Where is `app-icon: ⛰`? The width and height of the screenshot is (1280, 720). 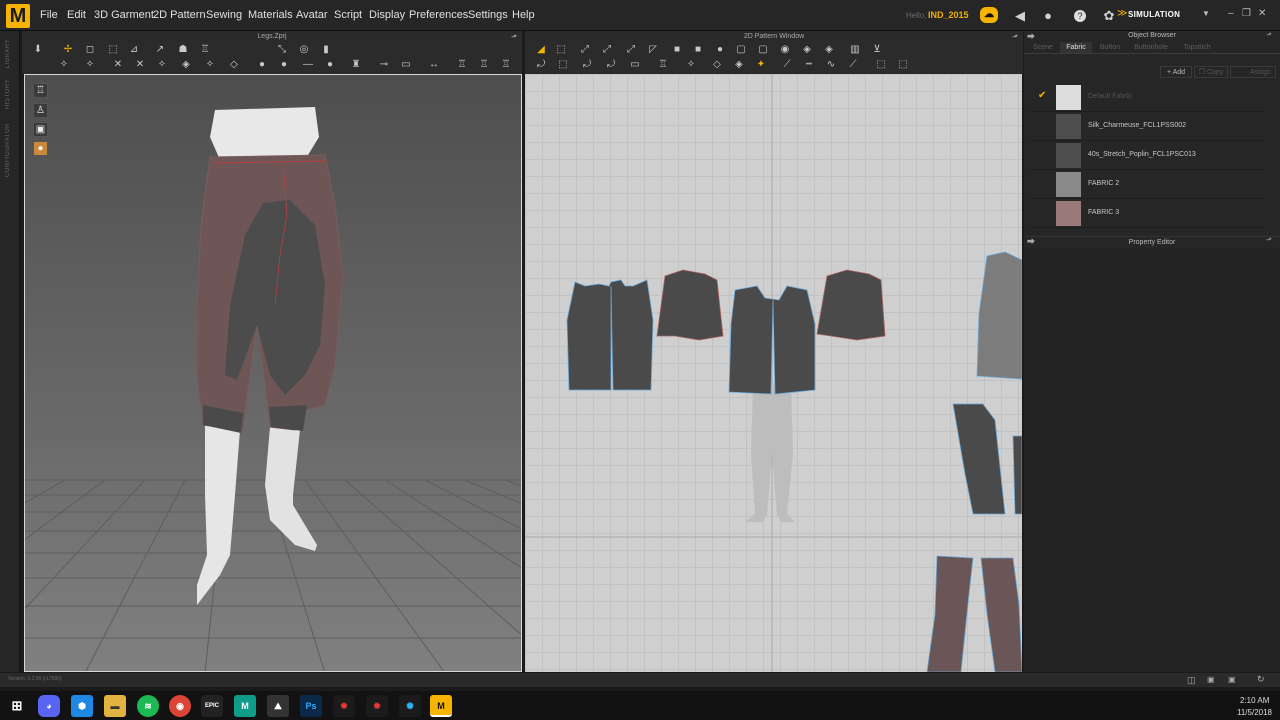 app-icon: ⛰ is located at coordinates (278, 706).